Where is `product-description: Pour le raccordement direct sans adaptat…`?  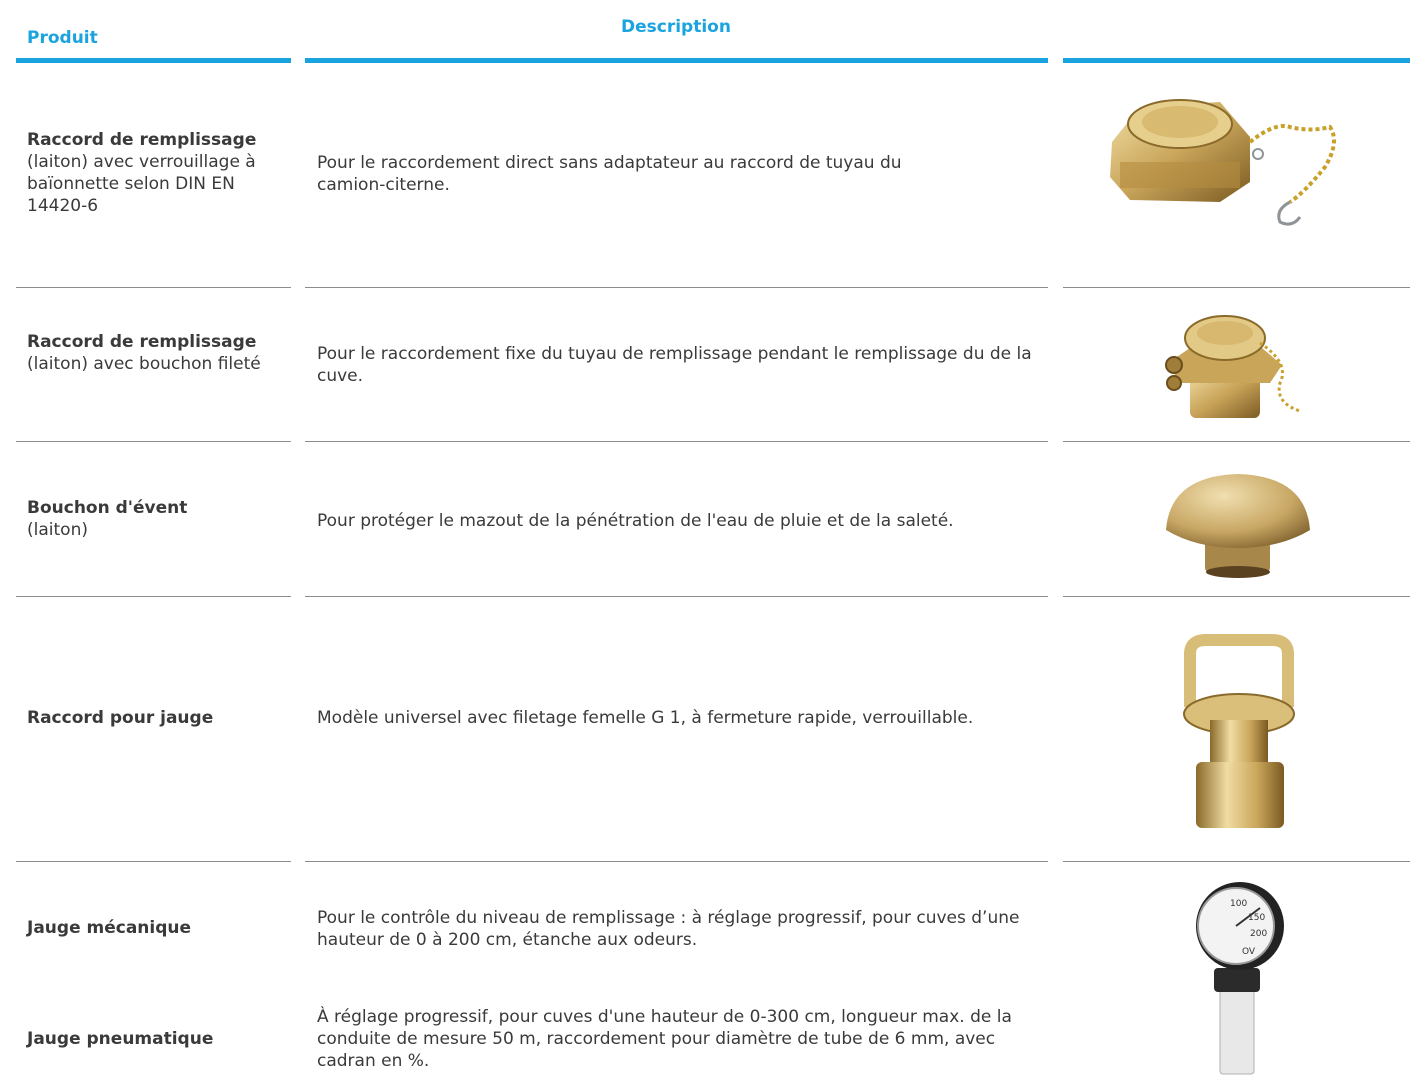 product-description: Pour le raccordement direct sans adaptat… is located at coordinates (609, 174).